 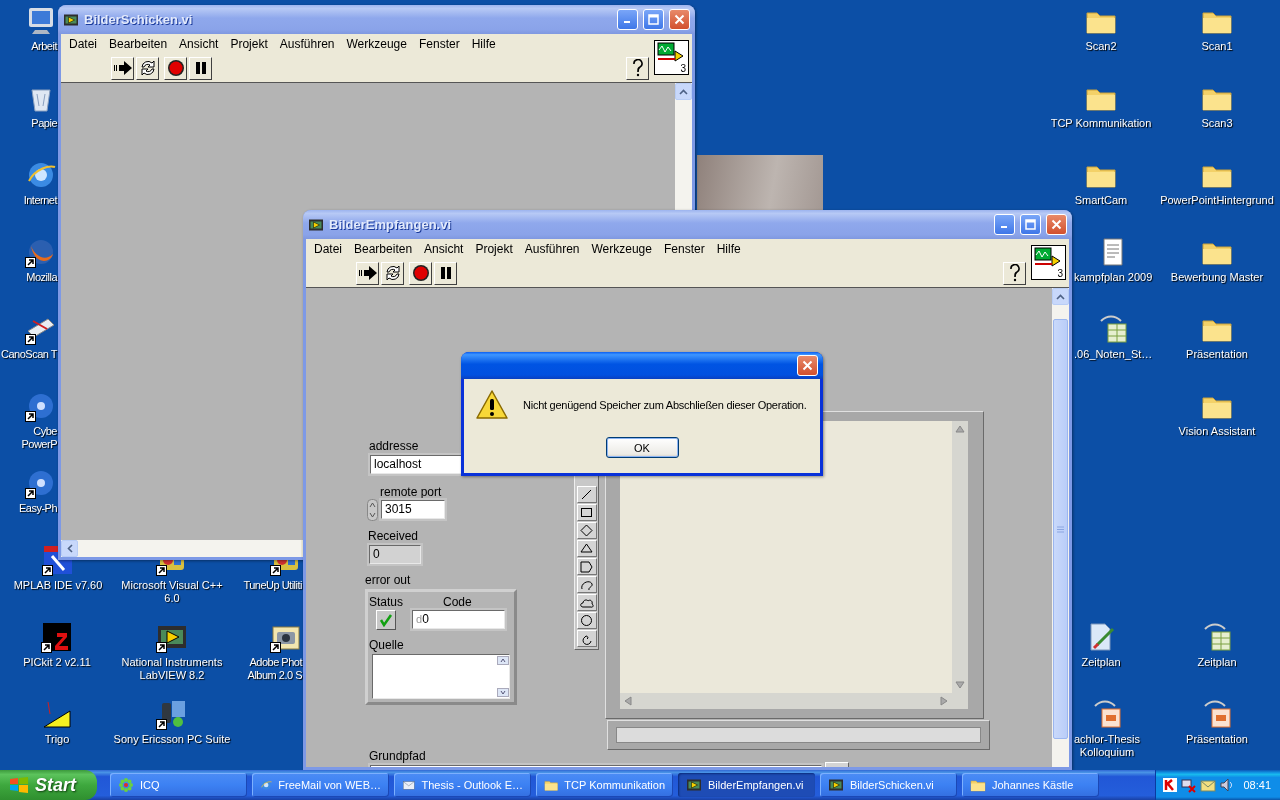 What do you see at coordinates (39, 438) in the screenshot?
I see `icon-label: Cybe PowerP` at bounding box center [39, 438].